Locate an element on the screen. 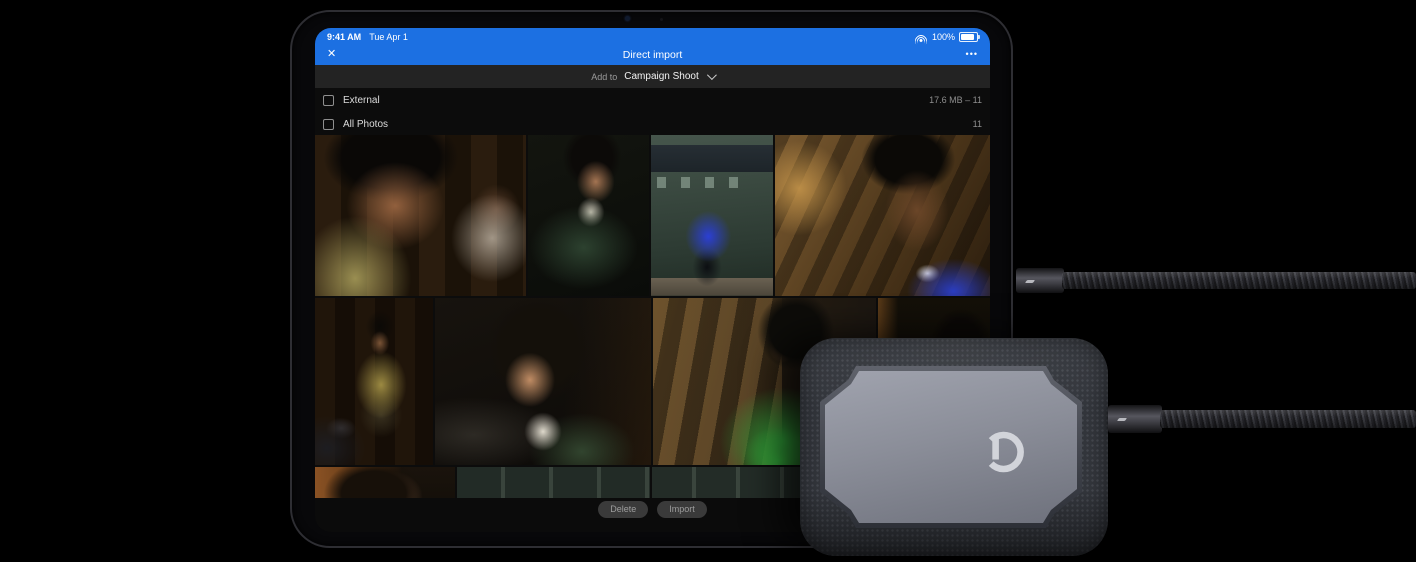  source-row-external: External 17.6 MB – 11 is located at coordinates (652, 100).